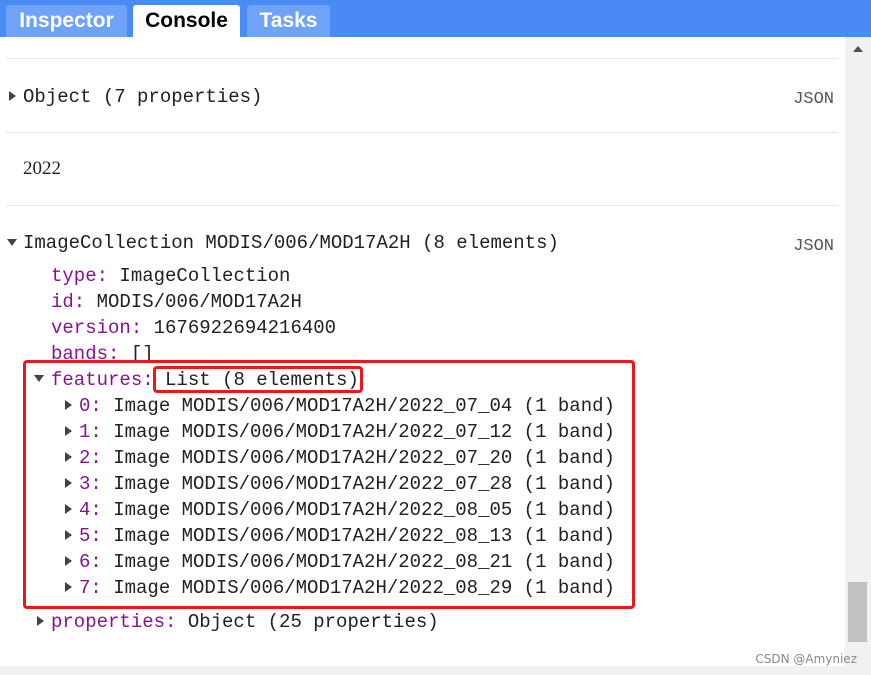 Image resolution: width=871 pixels, height=675 pixels. What do you see at coordinates (205, 276) in the screenshot?
I see `property-value: ImageCollection` at bounding box center [205, 276].